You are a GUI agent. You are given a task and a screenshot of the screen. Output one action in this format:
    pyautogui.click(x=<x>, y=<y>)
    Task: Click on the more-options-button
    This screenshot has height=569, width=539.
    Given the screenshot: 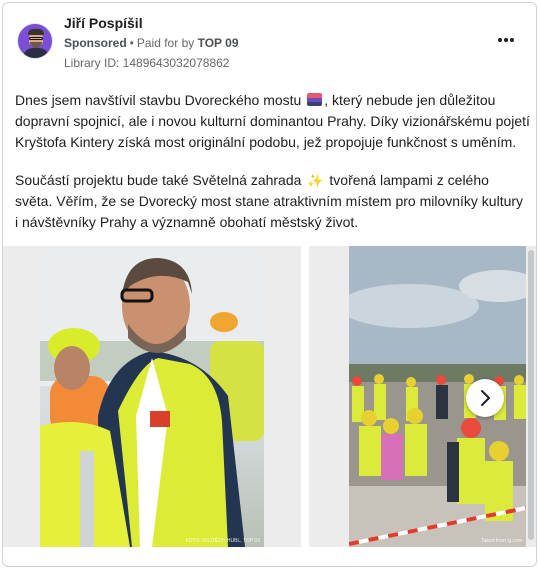 What is the action you would take?
    pyautogui.click(x=506, y=40)
    